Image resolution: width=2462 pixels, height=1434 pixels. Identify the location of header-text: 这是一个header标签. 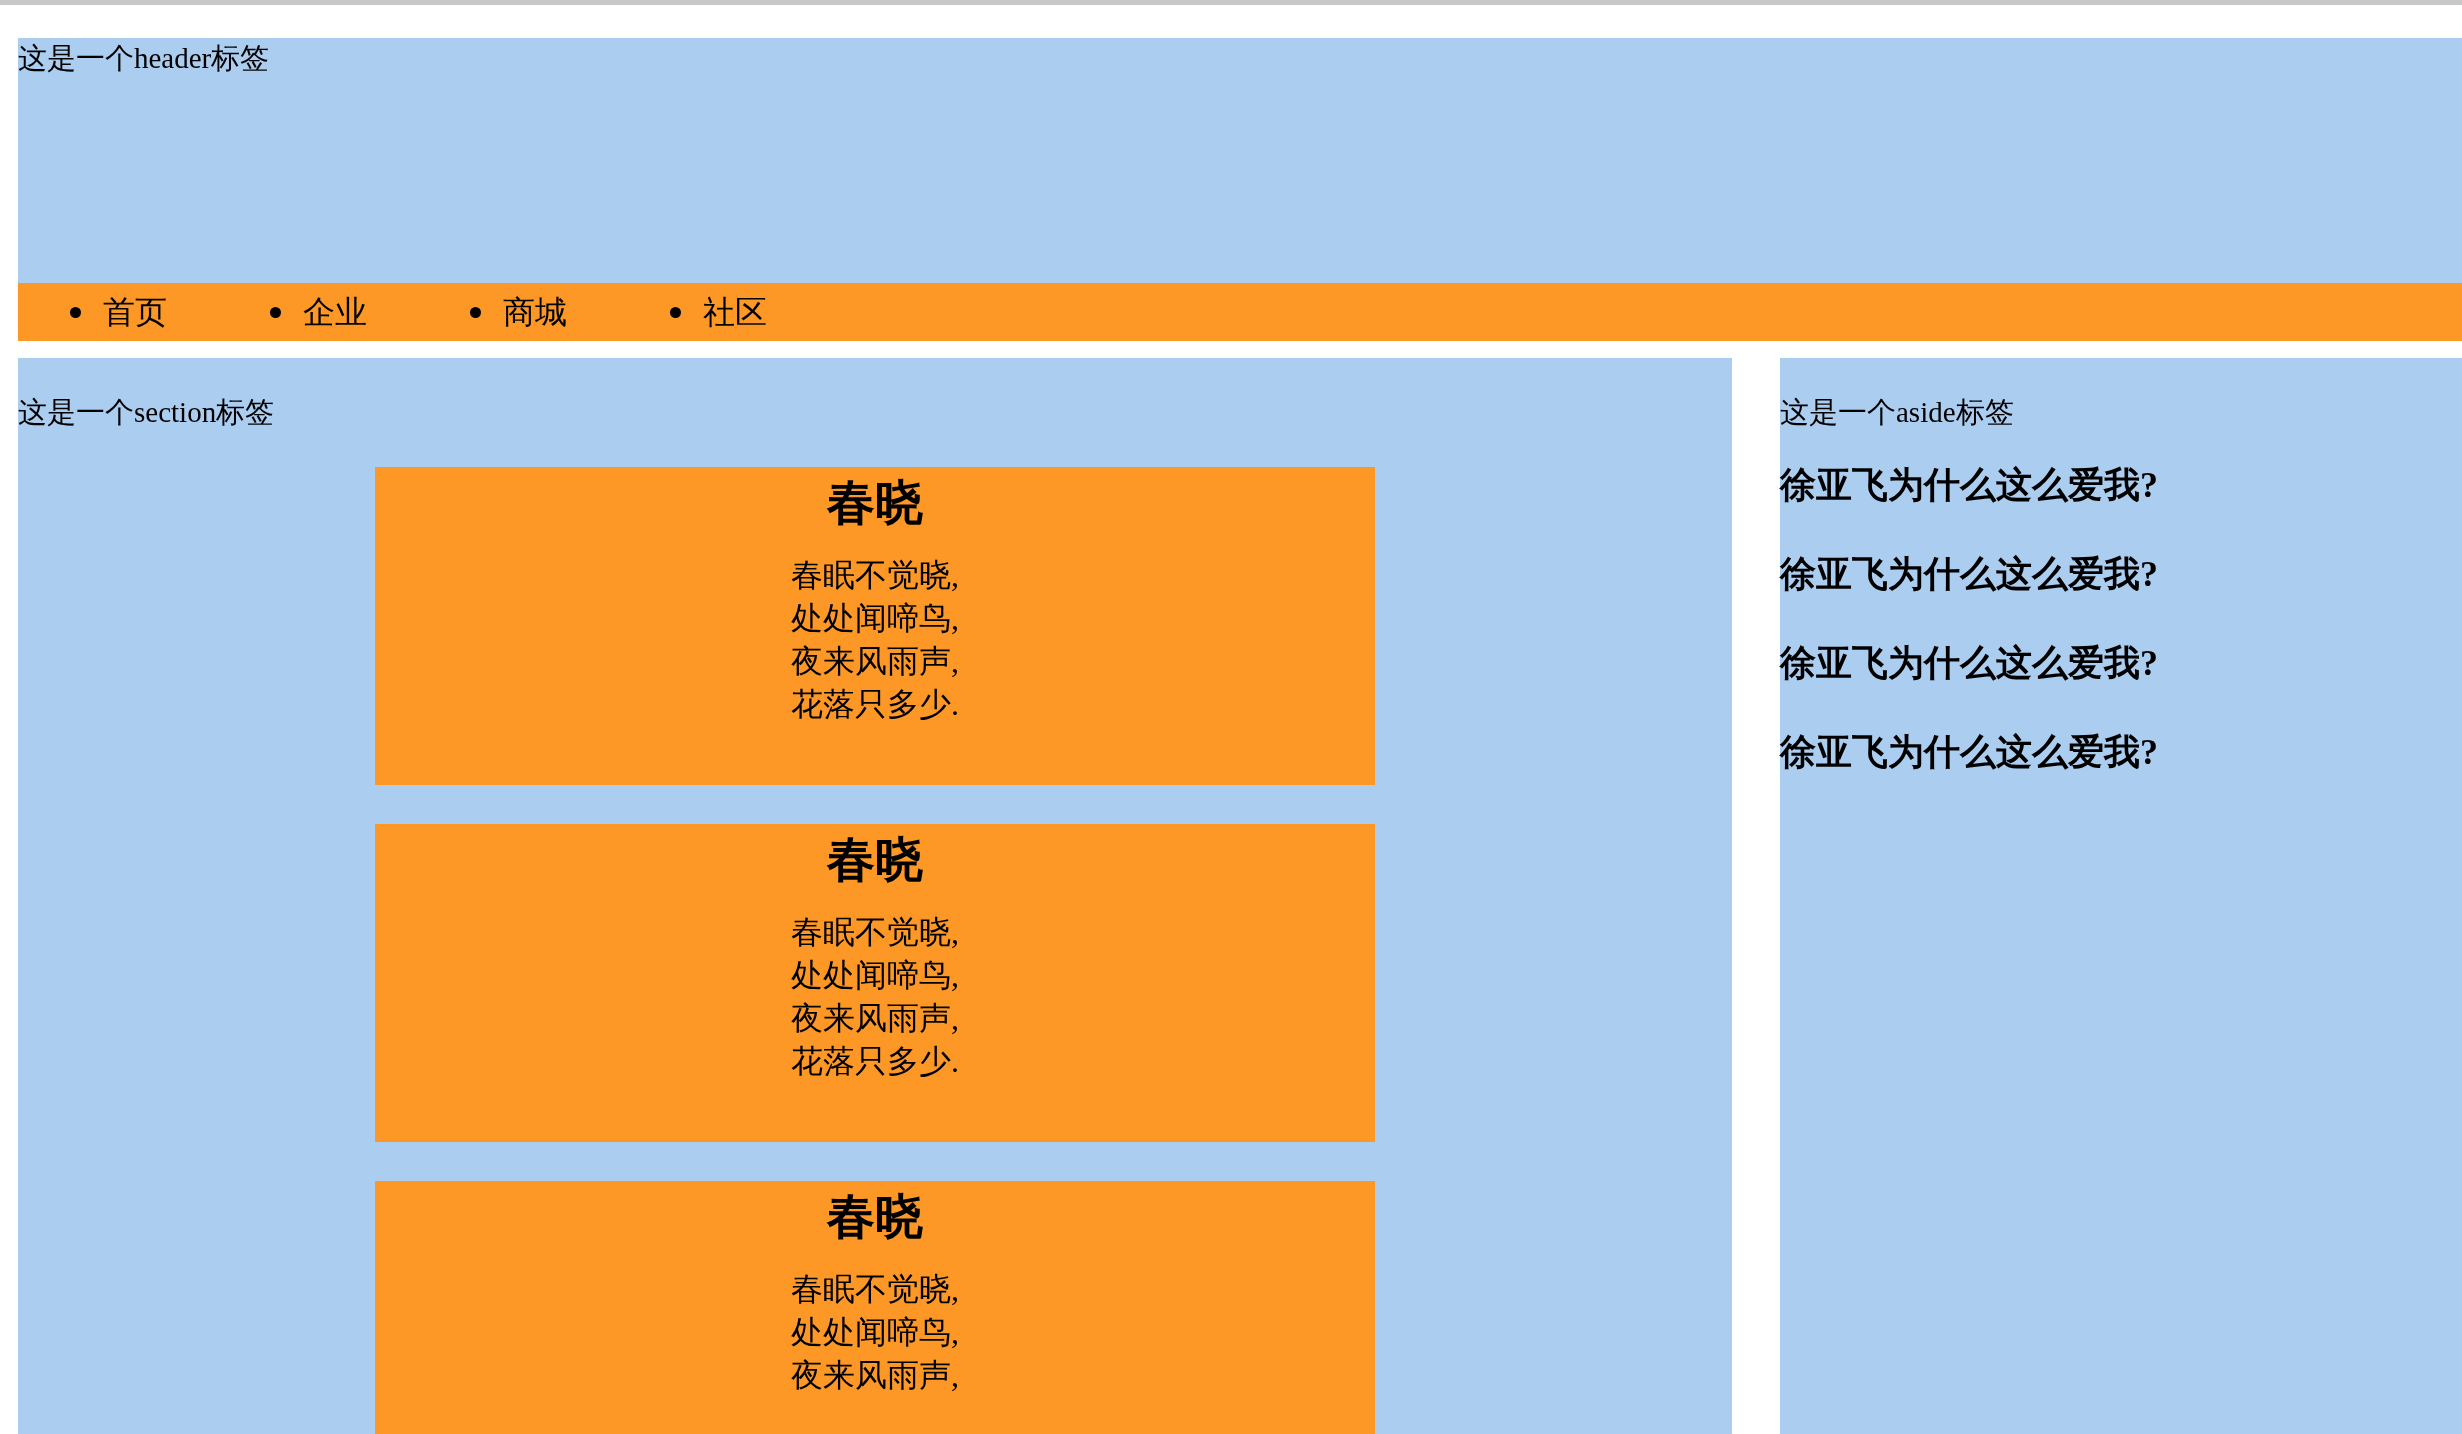
(144, 58).